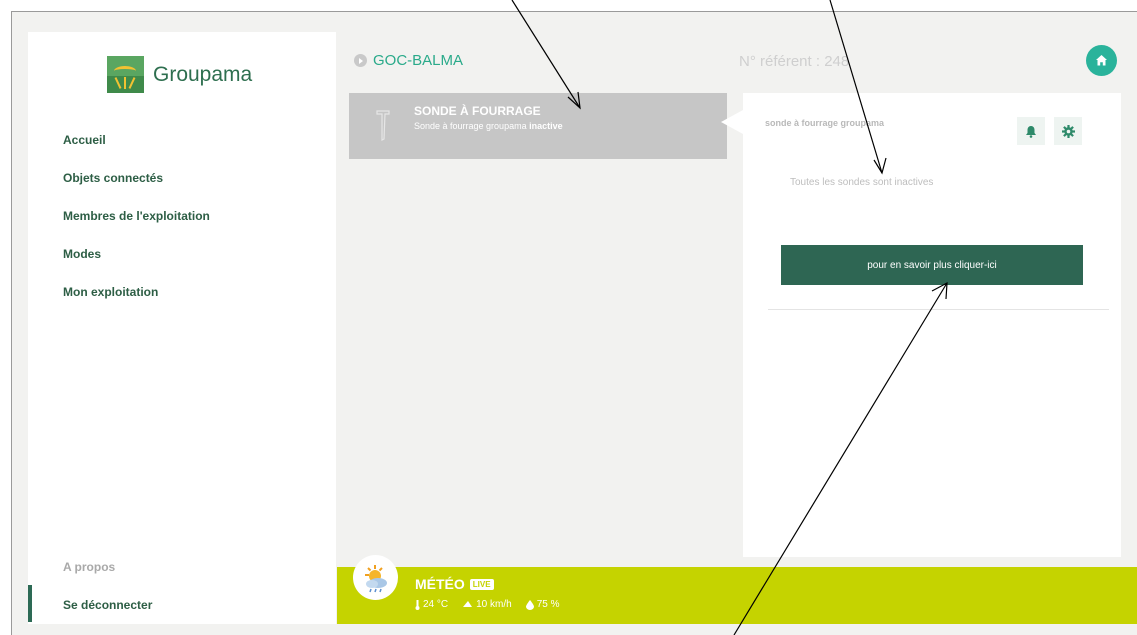 The image size is (1137, 635). I want to click on nav-item-mon-exploitation: Mon exploitation, so click(136, 304).